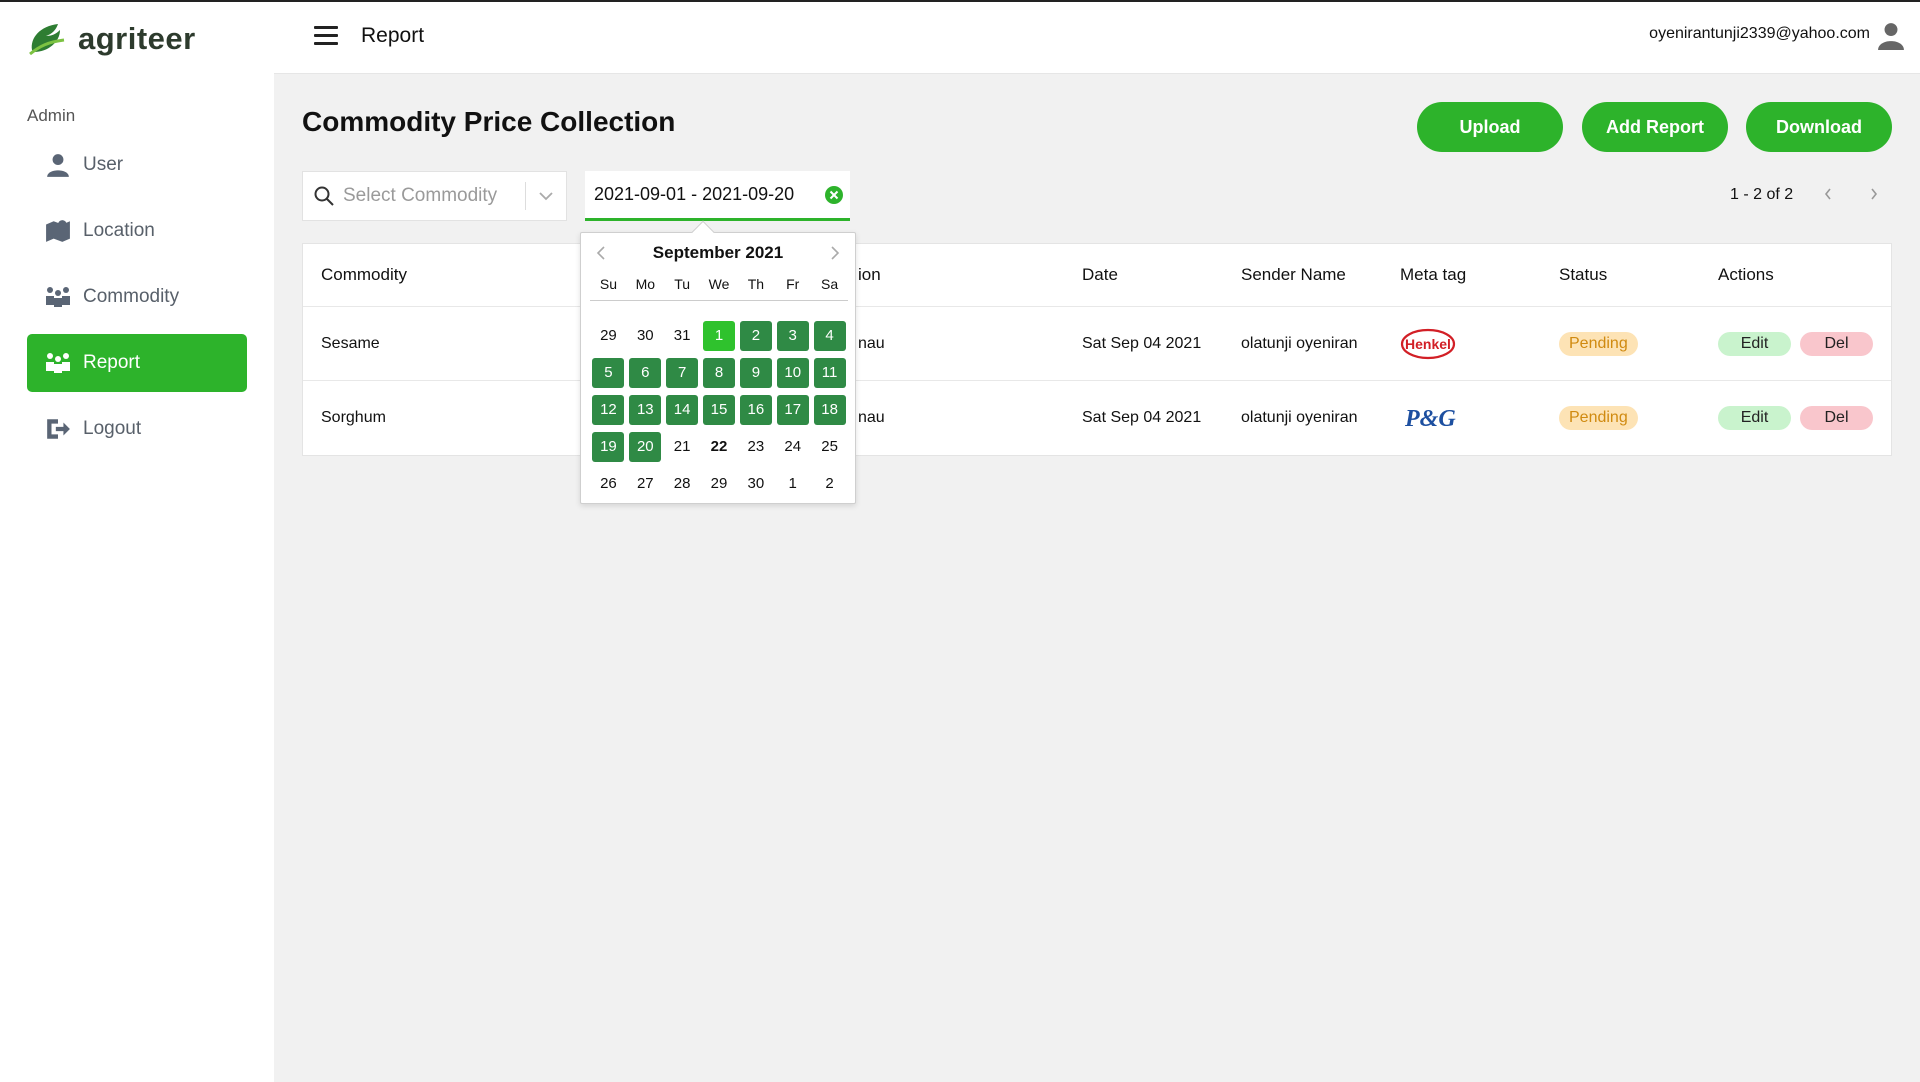 The height and width of the screenshot is (1082, 1920). I want to click on user-email: oyenirantunji2339@yahoo.com, so click(1759, 34).